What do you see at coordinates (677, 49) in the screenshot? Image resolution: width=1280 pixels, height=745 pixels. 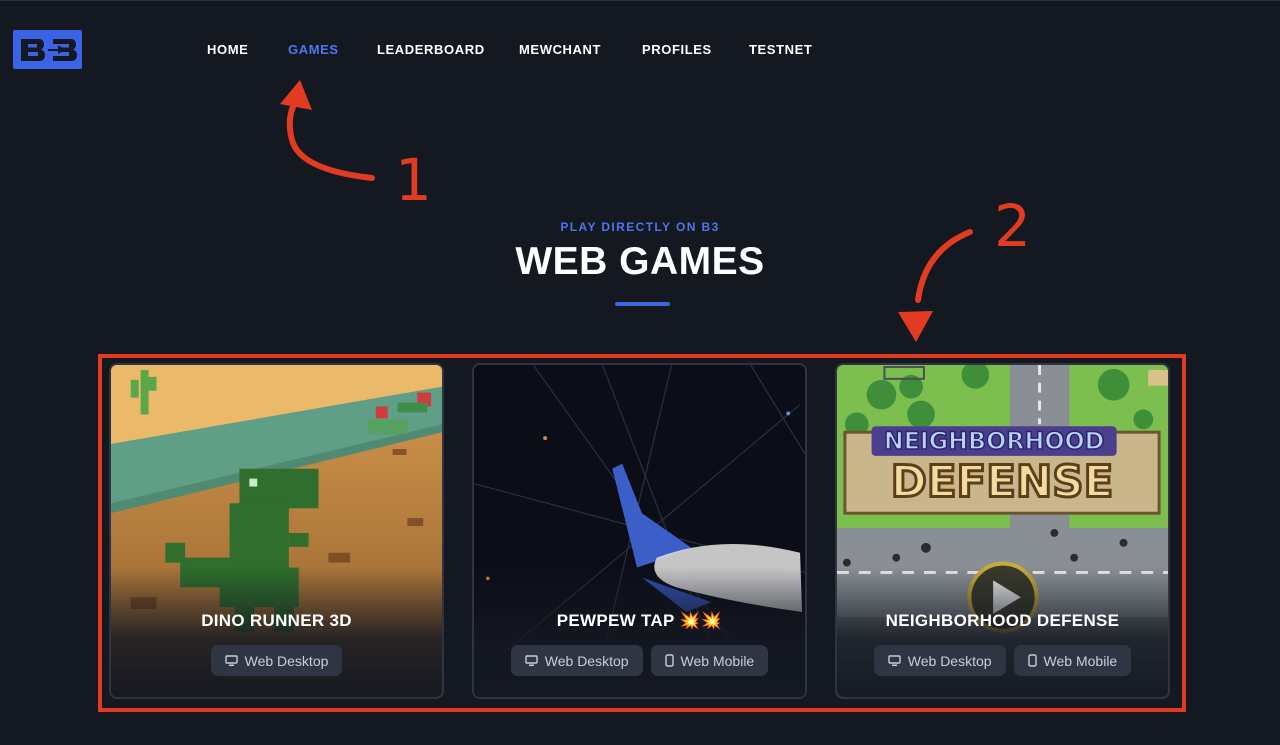 I see `nav-profiles: PROFILES` at bounding box center [677, 49].